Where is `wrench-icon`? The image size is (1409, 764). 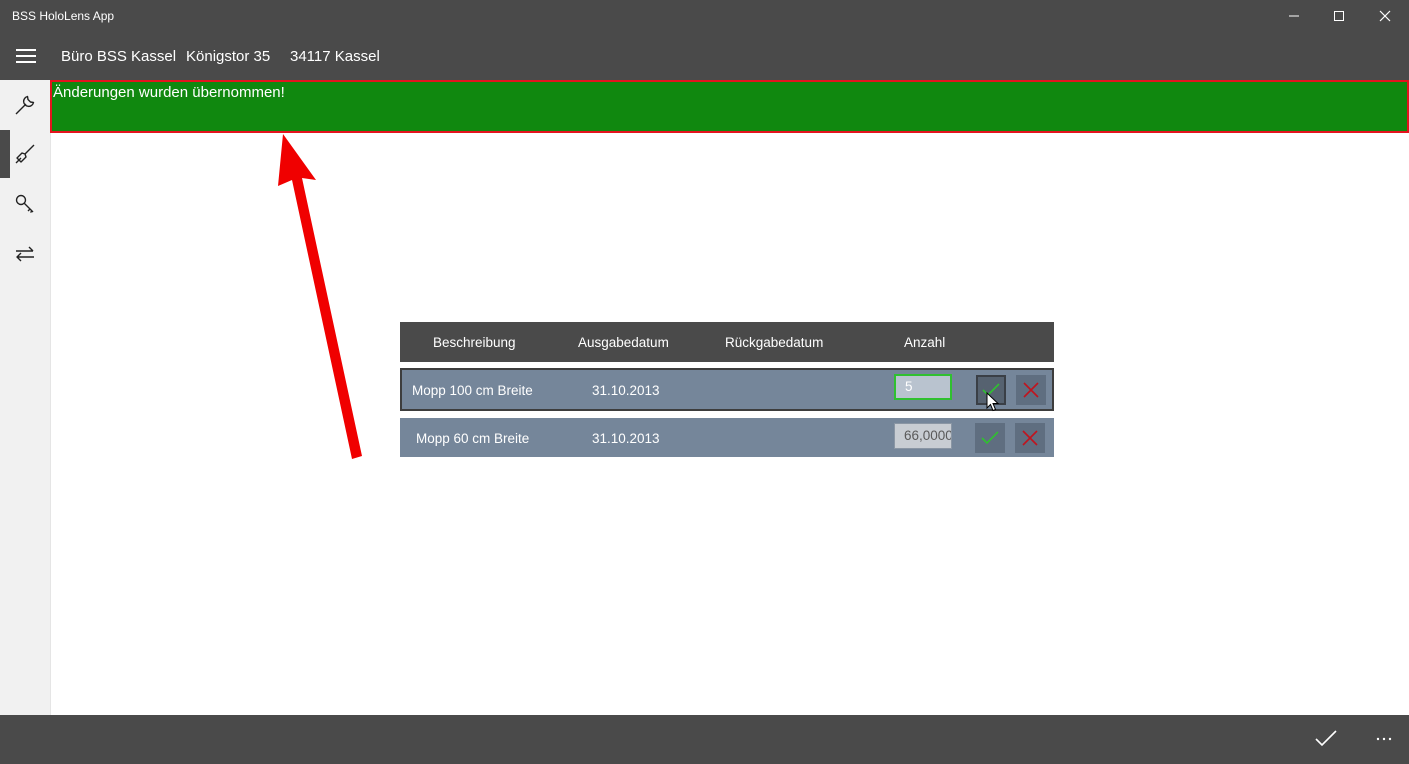
wrench-icon is located at coordinates (25, 105).